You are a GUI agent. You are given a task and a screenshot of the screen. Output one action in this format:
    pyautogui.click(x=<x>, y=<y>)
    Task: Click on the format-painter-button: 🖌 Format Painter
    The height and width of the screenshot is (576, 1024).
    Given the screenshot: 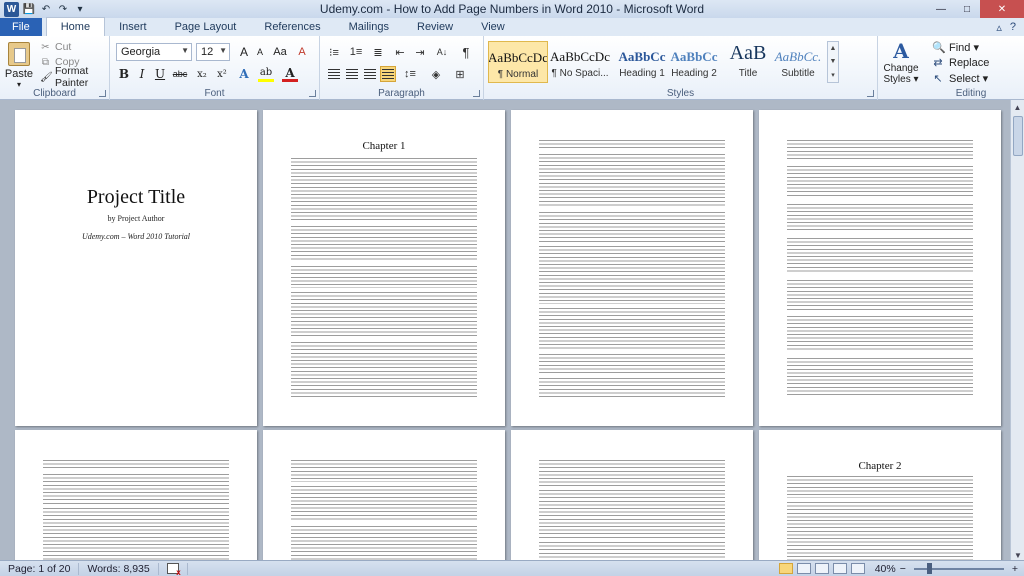 What is the action you would take?
    pyautogui.click(x=74, y=77)
    